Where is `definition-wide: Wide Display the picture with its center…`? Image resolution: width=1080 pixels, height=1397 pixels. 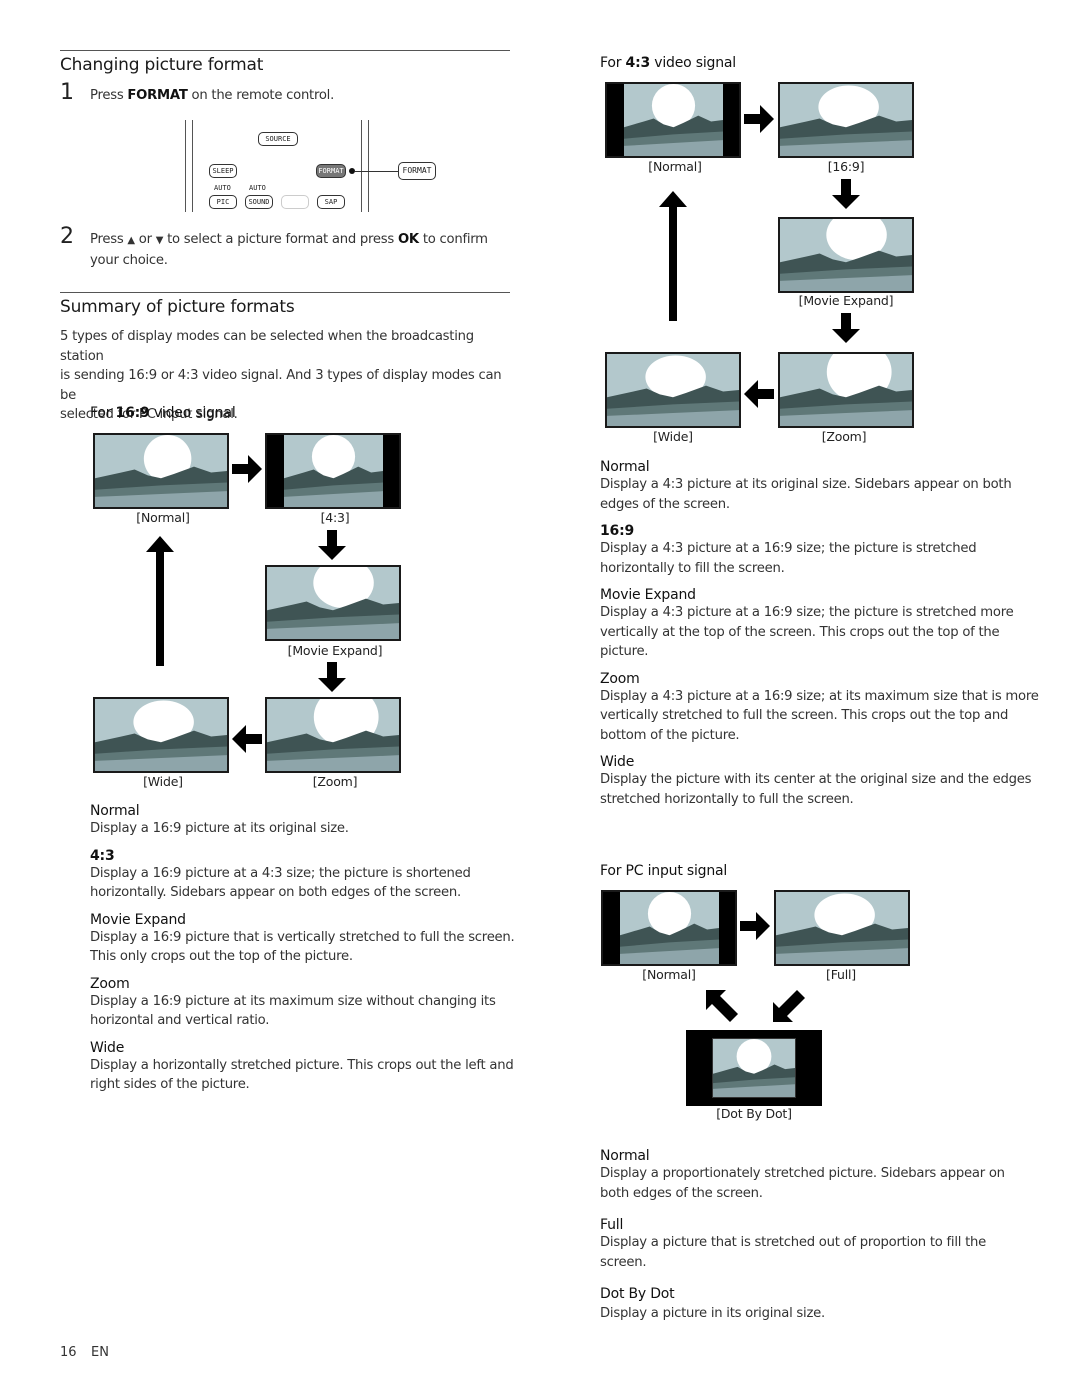
definition-wide: Wide Display the picture with its center… is located at coordinates (816, 780).